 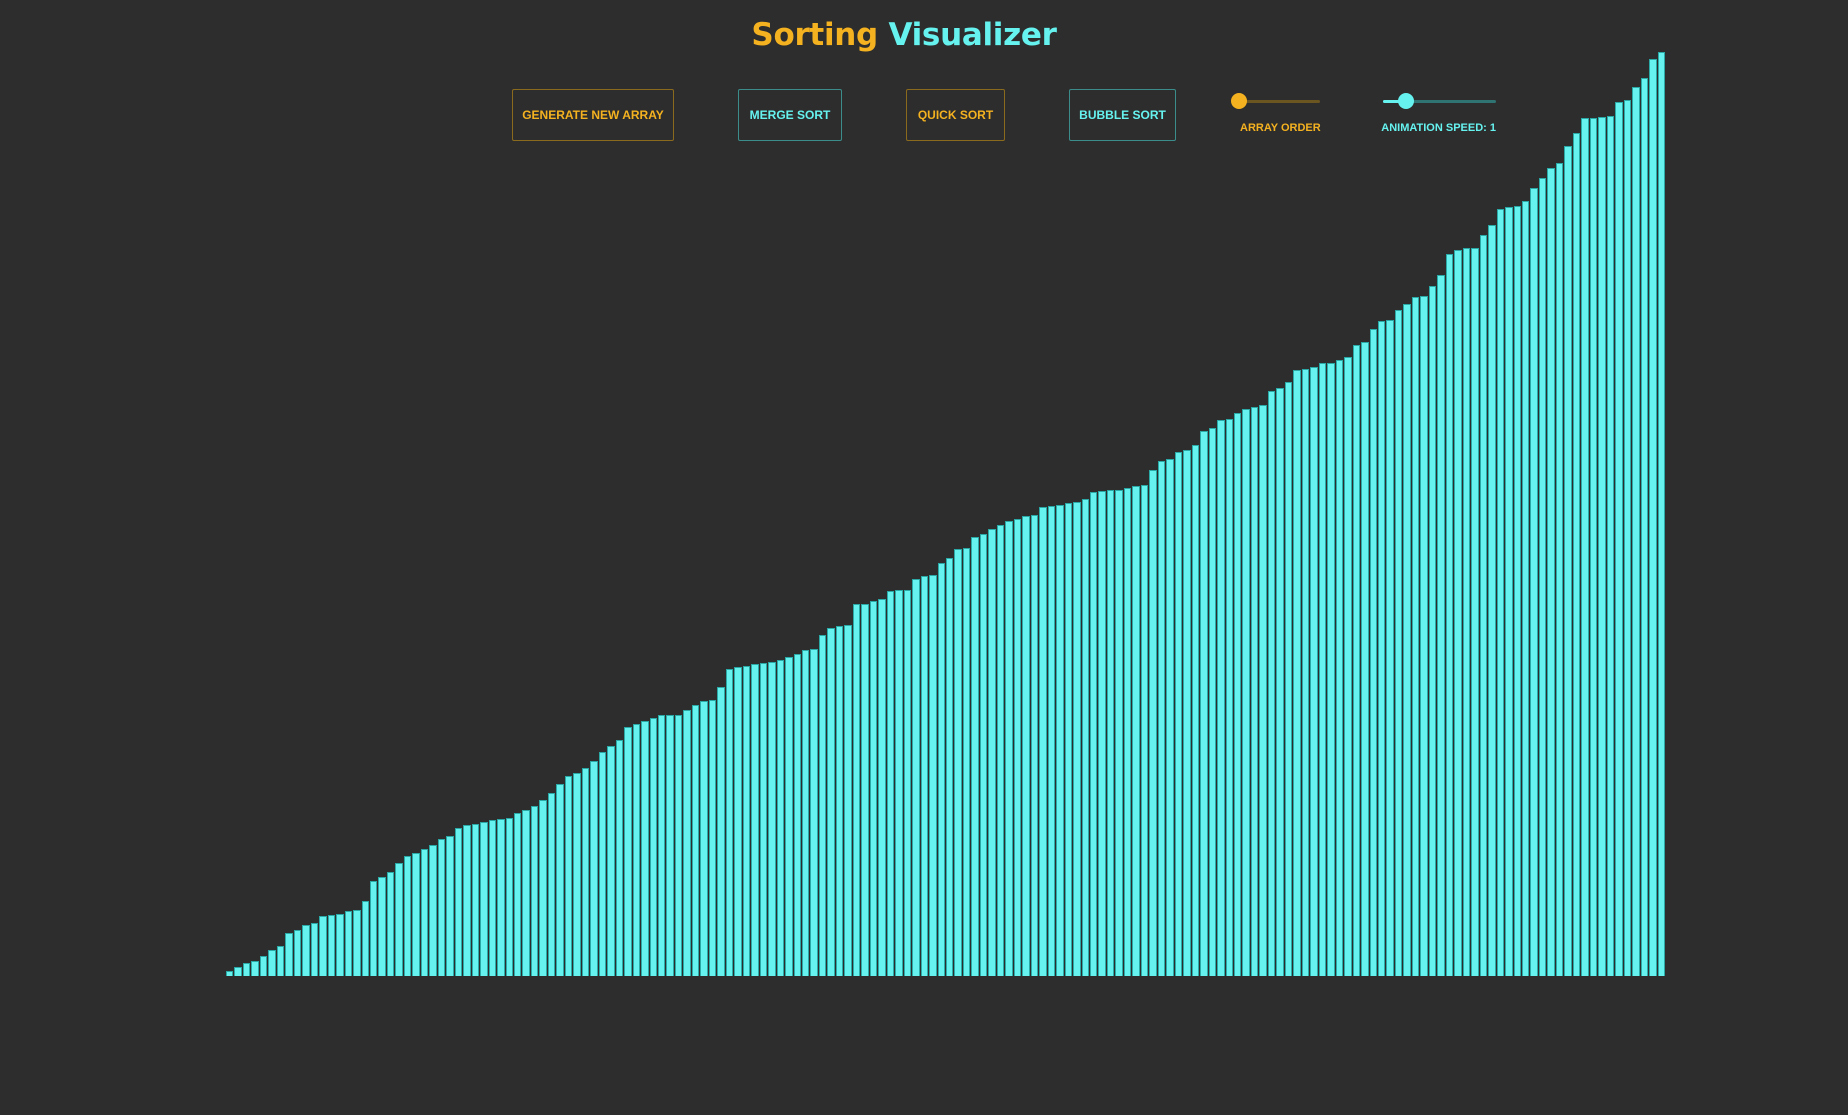 I want to click on array-order-slider-track, so click(x=1279, y=101).